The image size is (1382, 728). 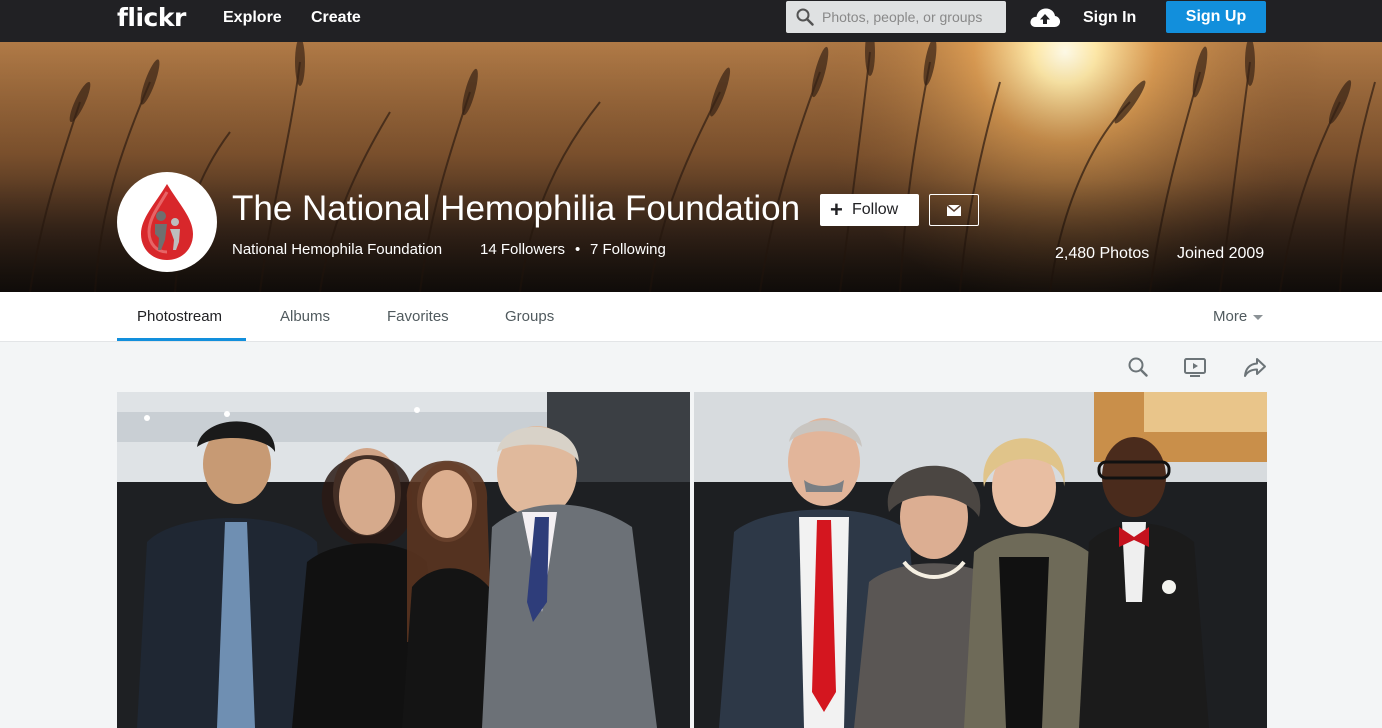 What do you see at coordinates (875, 209) in the screenshot?
I see `follow-label: Follow` at bounding box center [875, 209].